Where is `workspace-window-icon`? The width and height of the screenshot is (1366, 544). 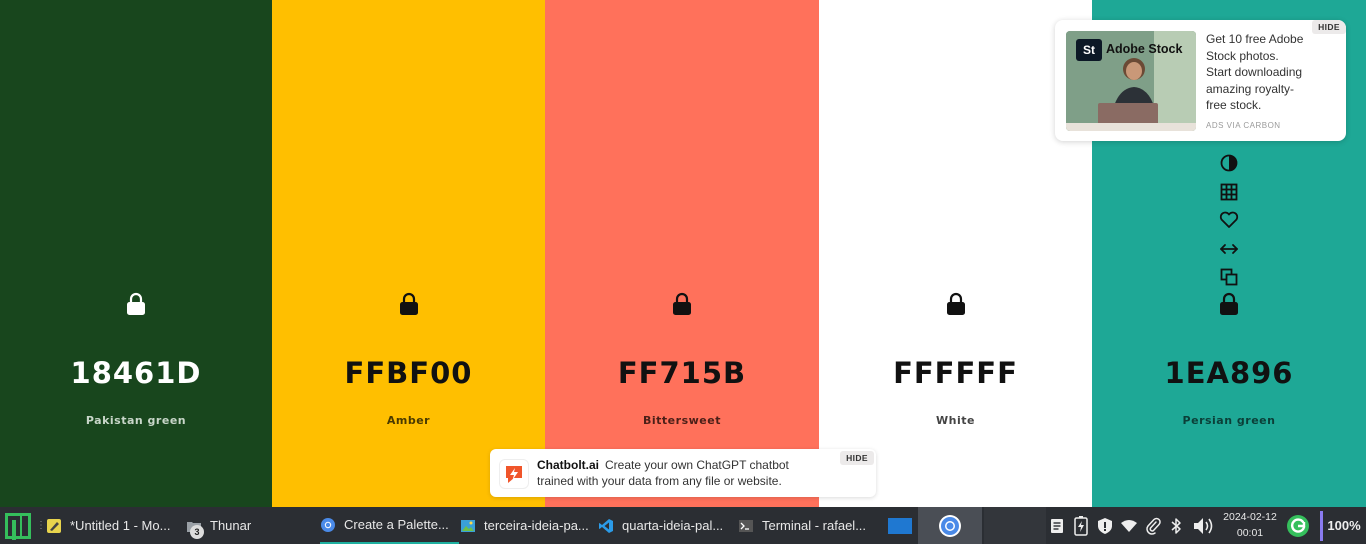
workspace-window-icon is located at coordinates (900, 525).